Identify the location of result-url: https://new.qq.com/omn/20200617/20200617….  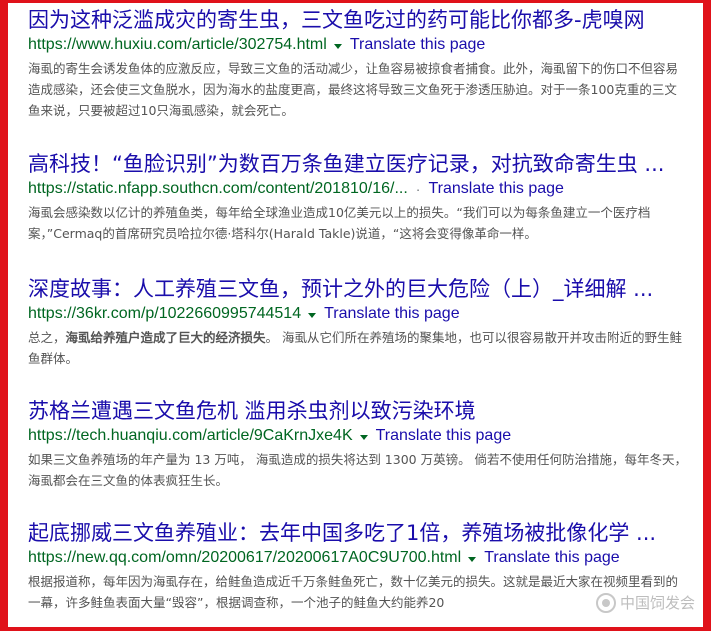
(245, 557).